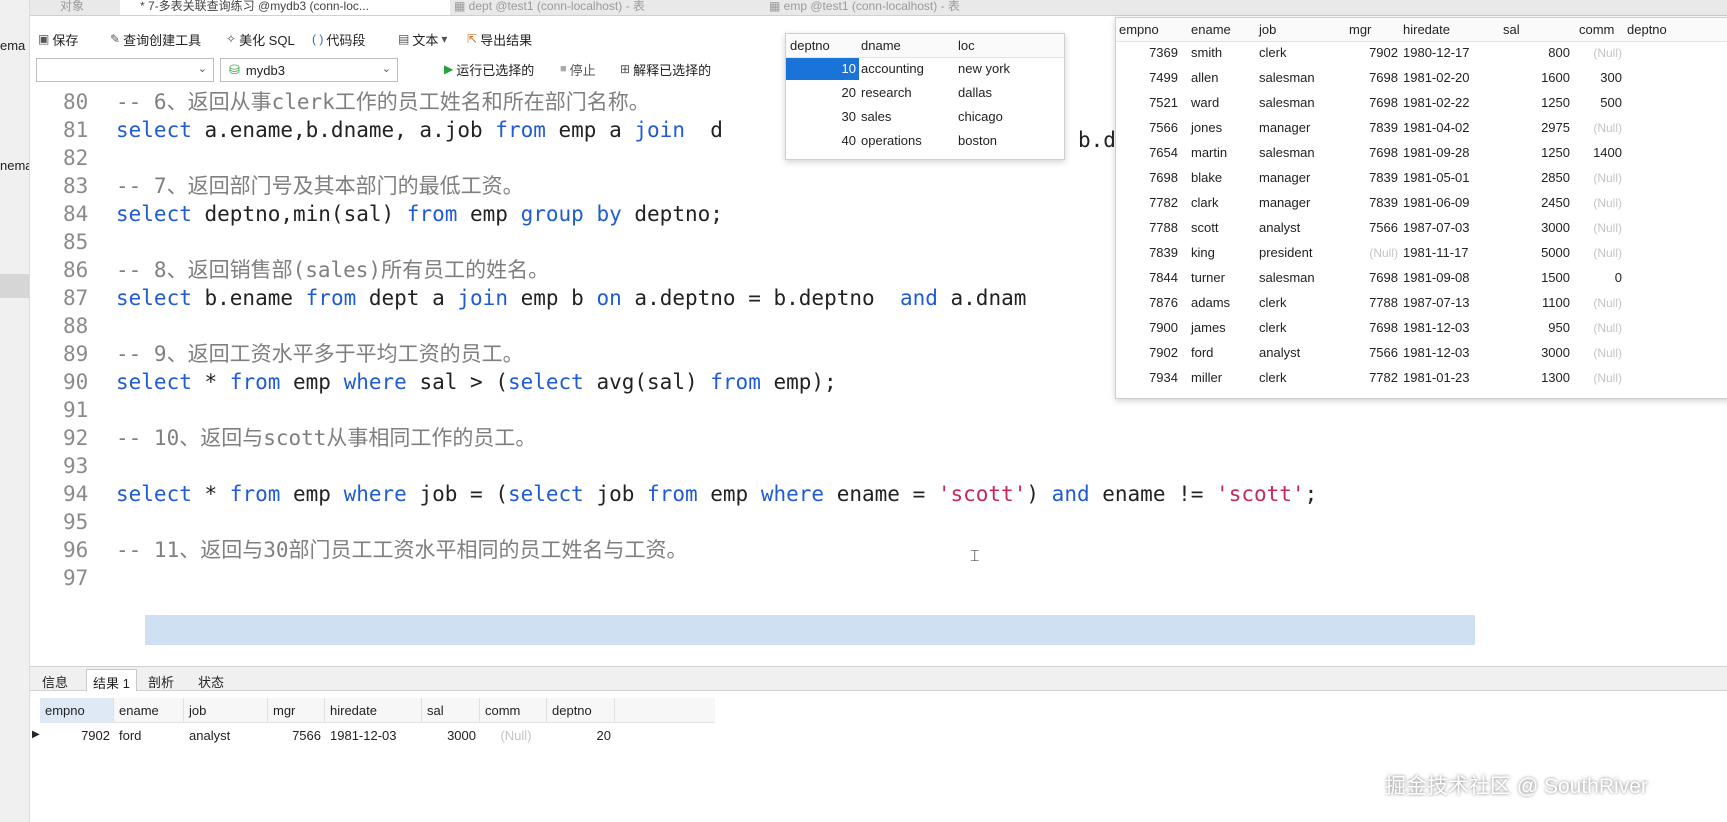 This screenshot has height=822, width=1727. What do you see at coordinates (210, 382) in the screenshot?
I see `sql-token: *` at bounding box center [210, 382].